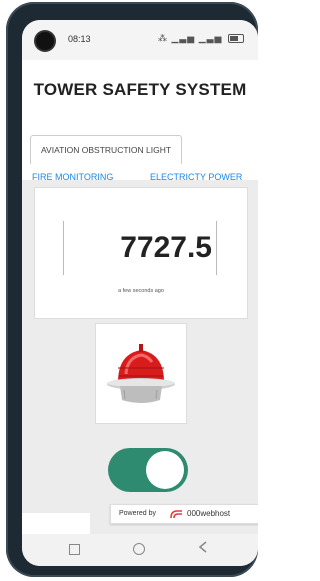 This screenshot has width=320, height=581. What do you see at coordinates (140, 40) in the screenshot?
I see `status-bar: 08:13 ⁂ ▁▃▅ ▁▃▅` at bounding box center [140, 40].